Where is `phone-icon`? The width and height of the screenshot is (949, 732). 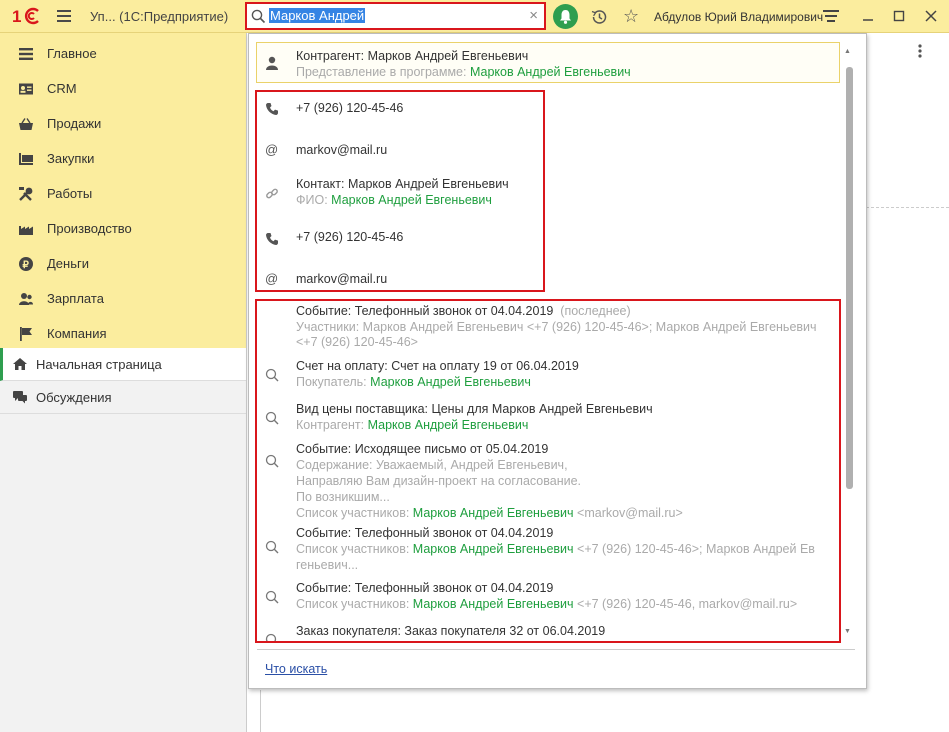 phone-icon is located at coordinates (272, 239).